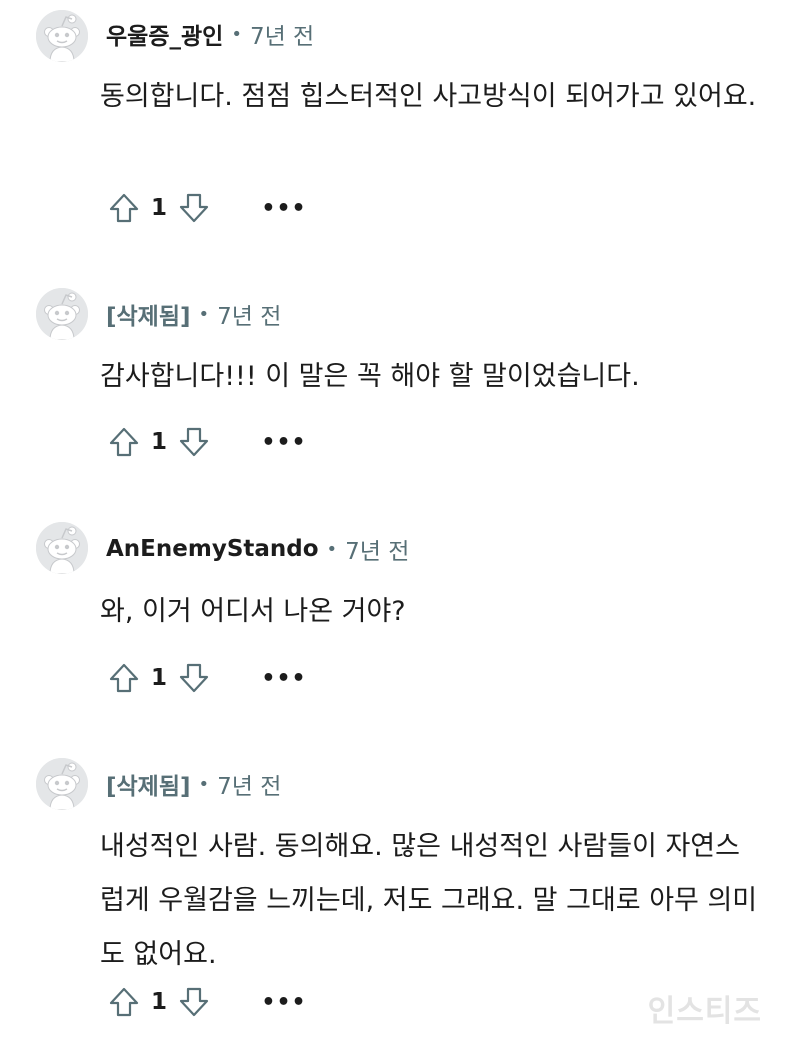  Describe the element at coordinates (253, 611) in the screenshot. I see `comment-body: 와, 이거 어디서 나온 거야?` at that location.